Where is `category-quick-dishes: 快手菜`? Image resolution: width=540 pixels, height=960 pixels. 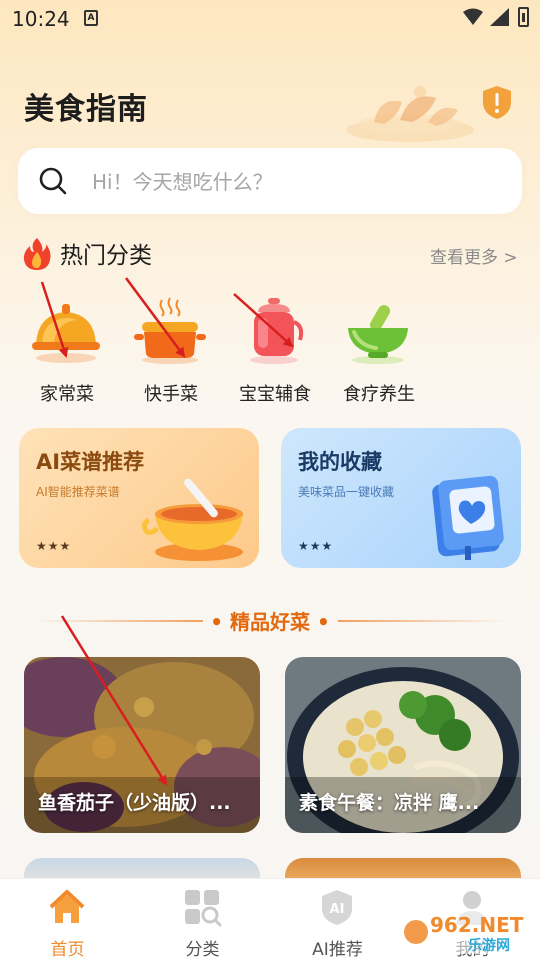 category-quick-dishes: 快手菜 is located at coordinates (171, 351).